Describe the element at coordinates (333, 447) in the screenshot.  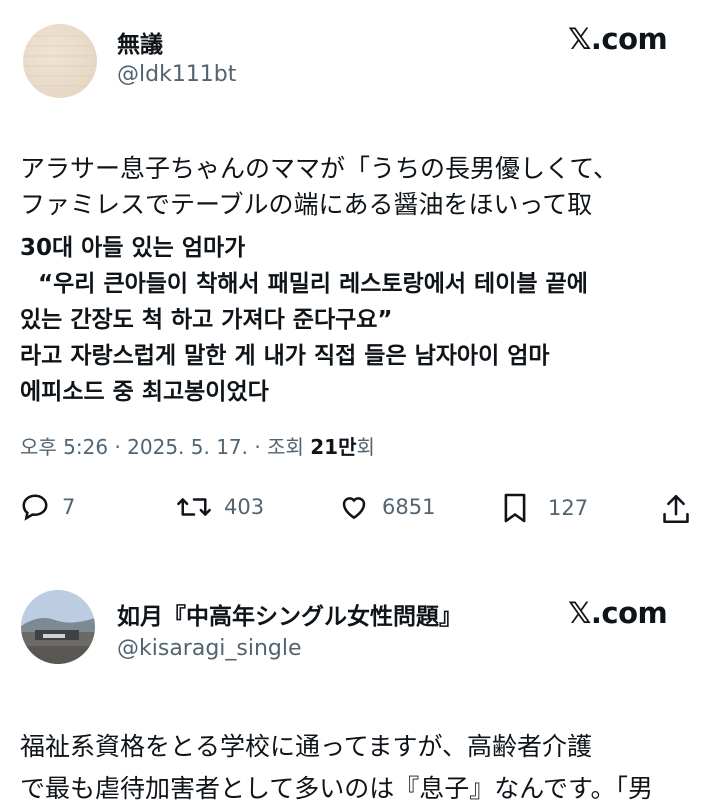
I see `views-count: 21만` at that location.